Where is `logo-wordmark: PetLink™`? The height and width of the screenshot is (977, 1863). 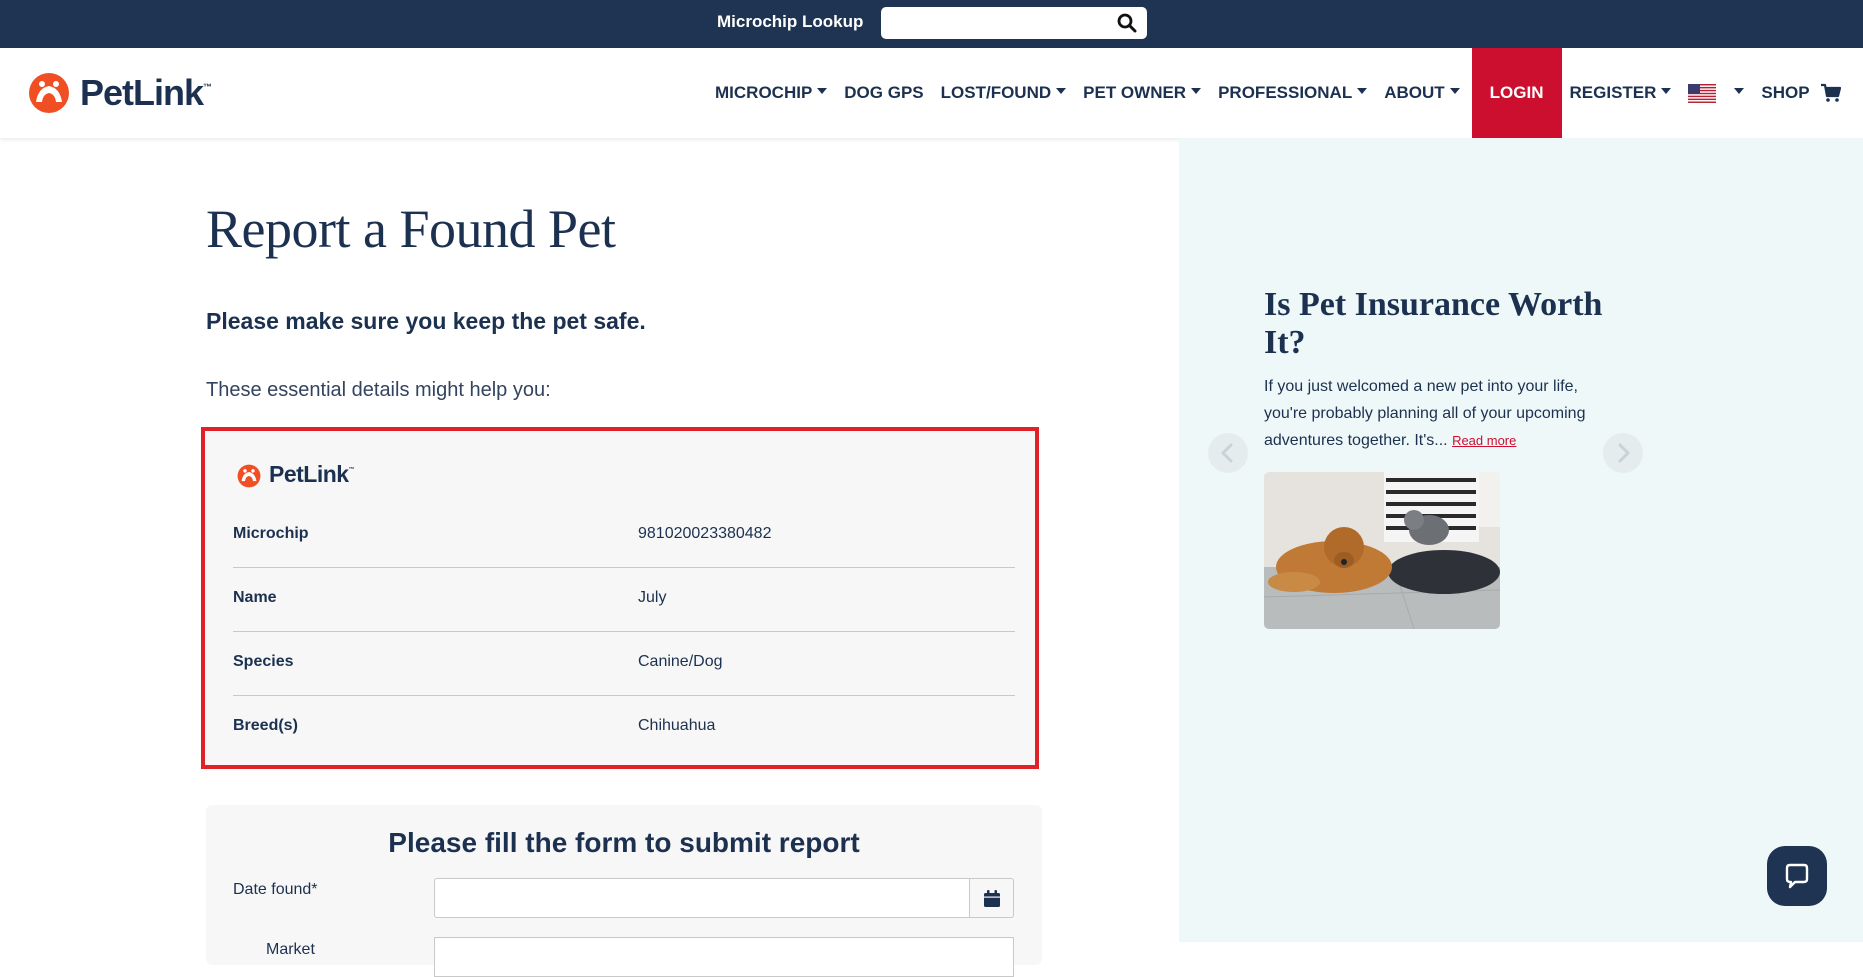 logo-wordmark: PetLink™ is located at coordinates (146, 93).